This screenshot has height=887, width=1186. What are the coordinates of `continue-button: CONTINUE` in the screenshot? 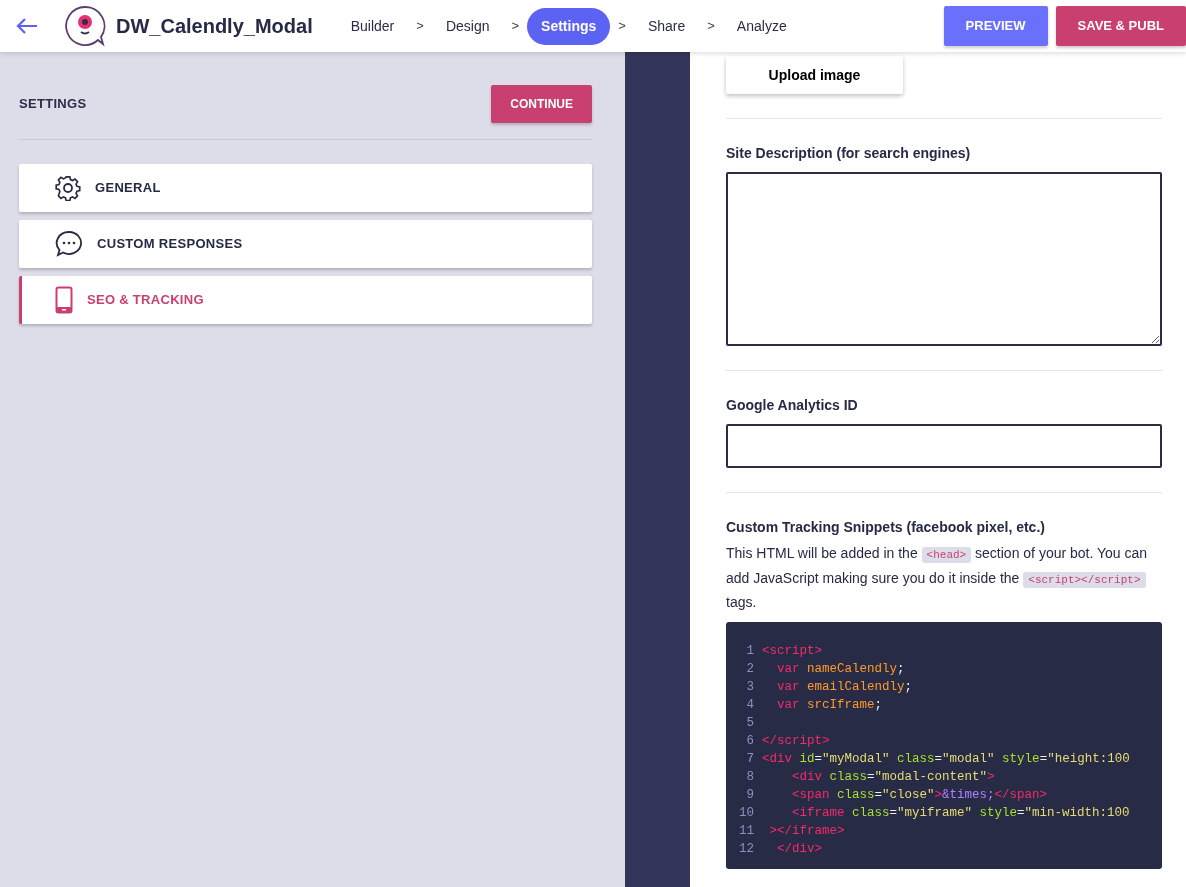 It's located at (541, 104).